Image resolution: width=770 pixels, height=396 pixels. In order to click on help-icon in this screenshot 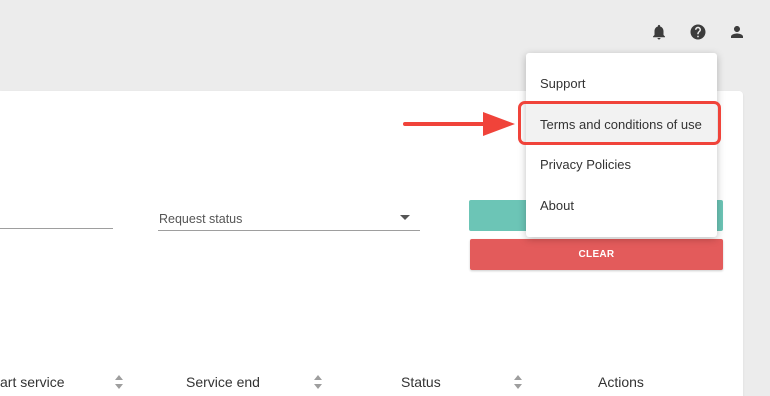, I will do `click(698, 32)`.